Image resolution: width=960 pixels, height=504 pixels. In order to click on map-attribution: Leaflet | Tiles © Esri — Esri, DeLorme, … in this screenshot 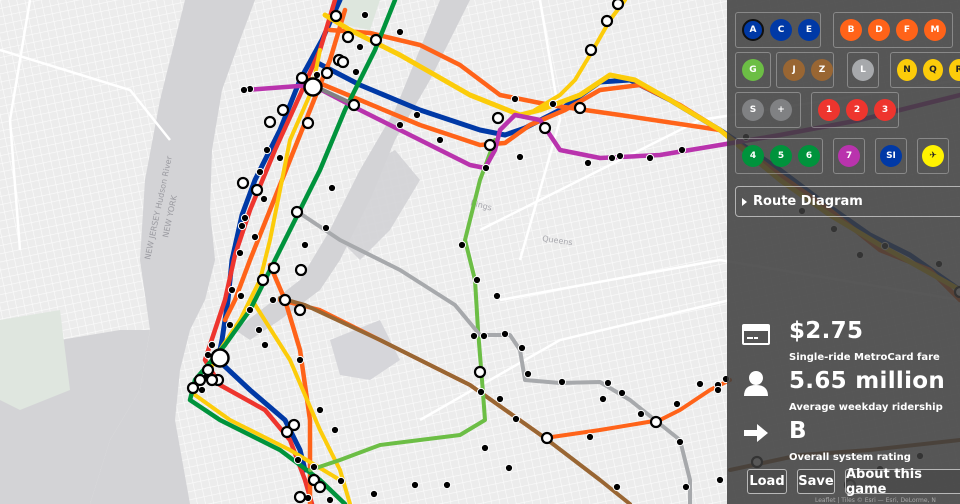, I will do `click(875, 500)`.